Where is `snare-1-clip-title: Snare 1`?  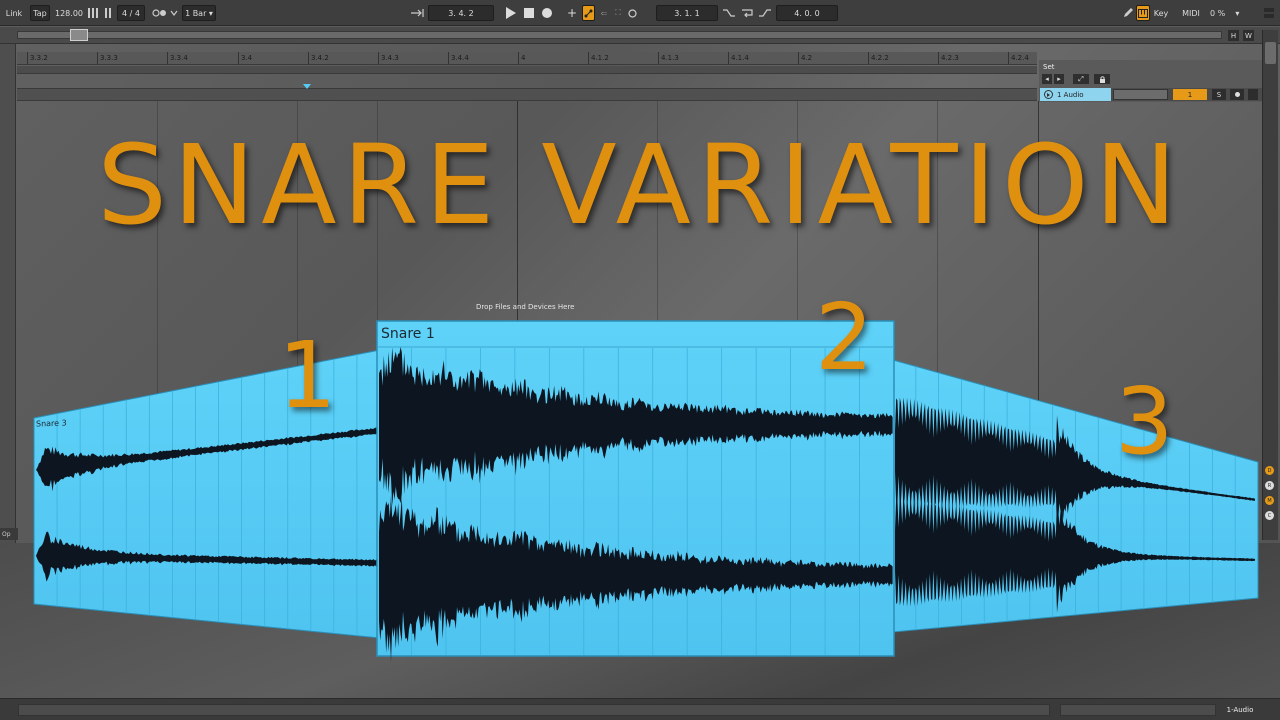
snare-1-clip-title: Snare 1 is located at coordinates (408, 334).